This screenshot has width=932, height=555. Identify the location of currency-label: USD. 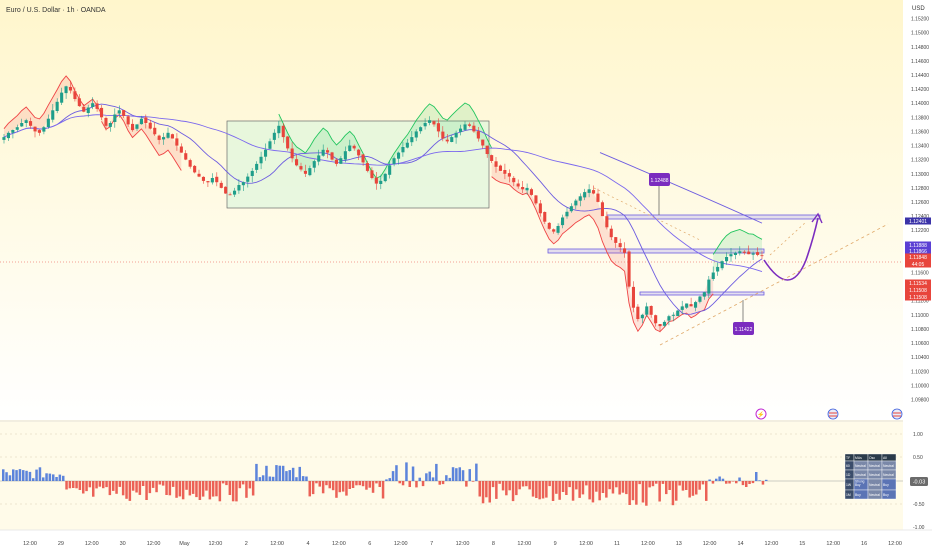
(918, 9).